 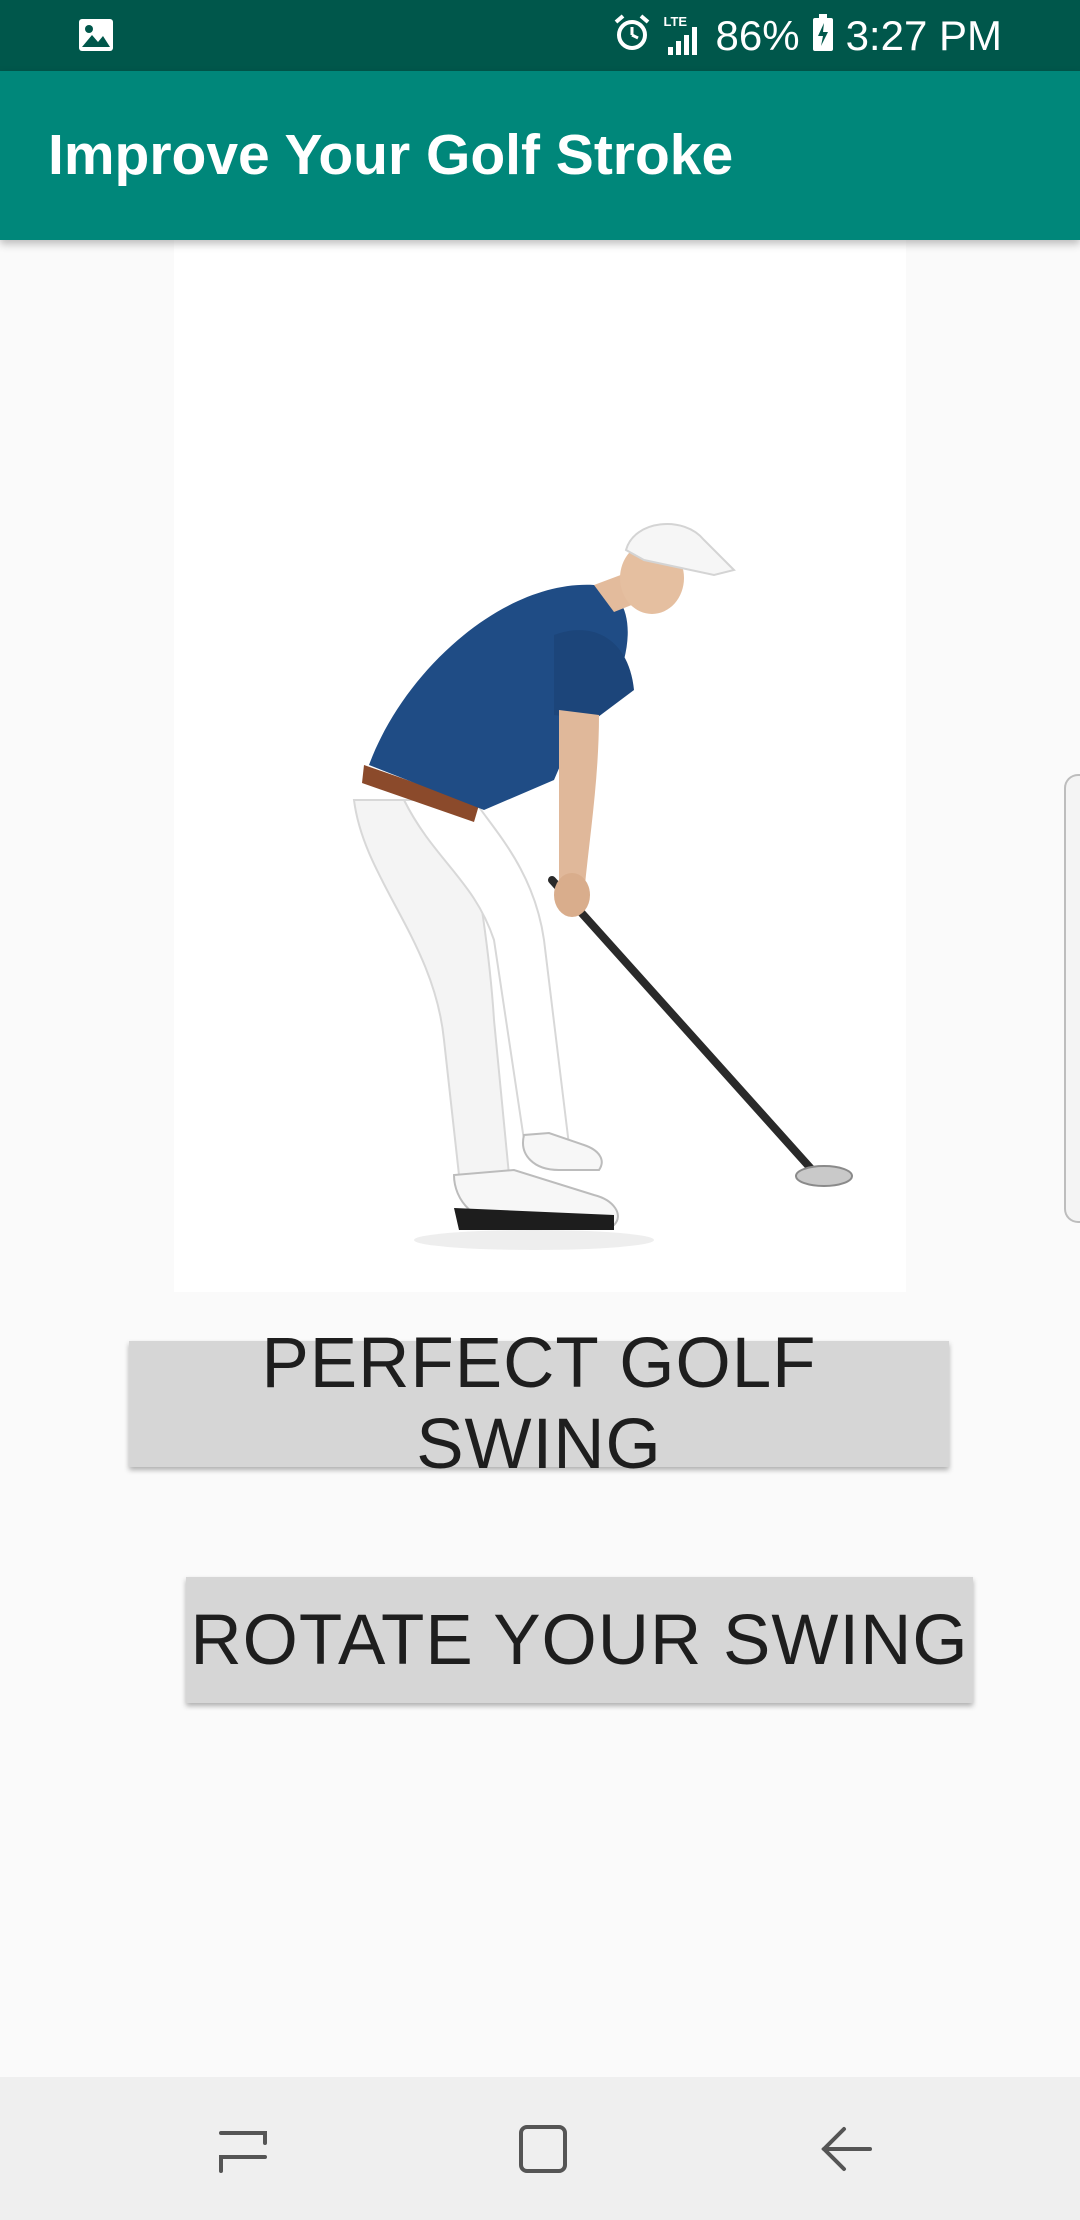 What do you see at coordinates (543, 2149) in the screenshot?
I see `home-icon` at bounding box center [543, 2149].